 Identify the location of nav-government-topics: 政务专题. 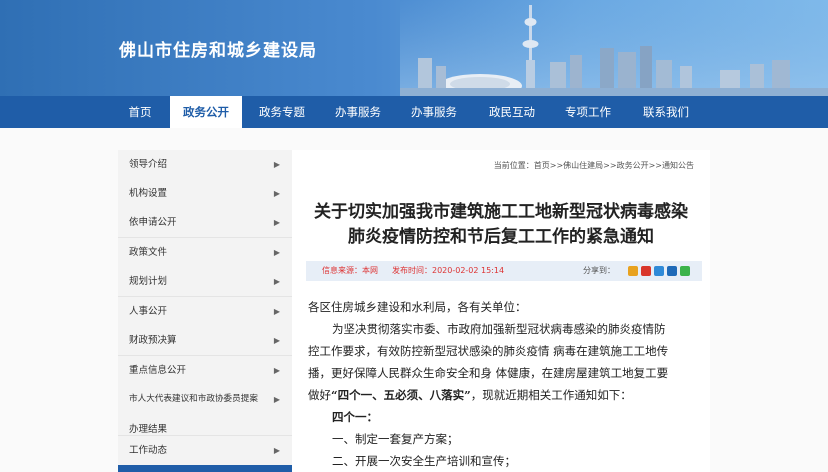
(282, 112).